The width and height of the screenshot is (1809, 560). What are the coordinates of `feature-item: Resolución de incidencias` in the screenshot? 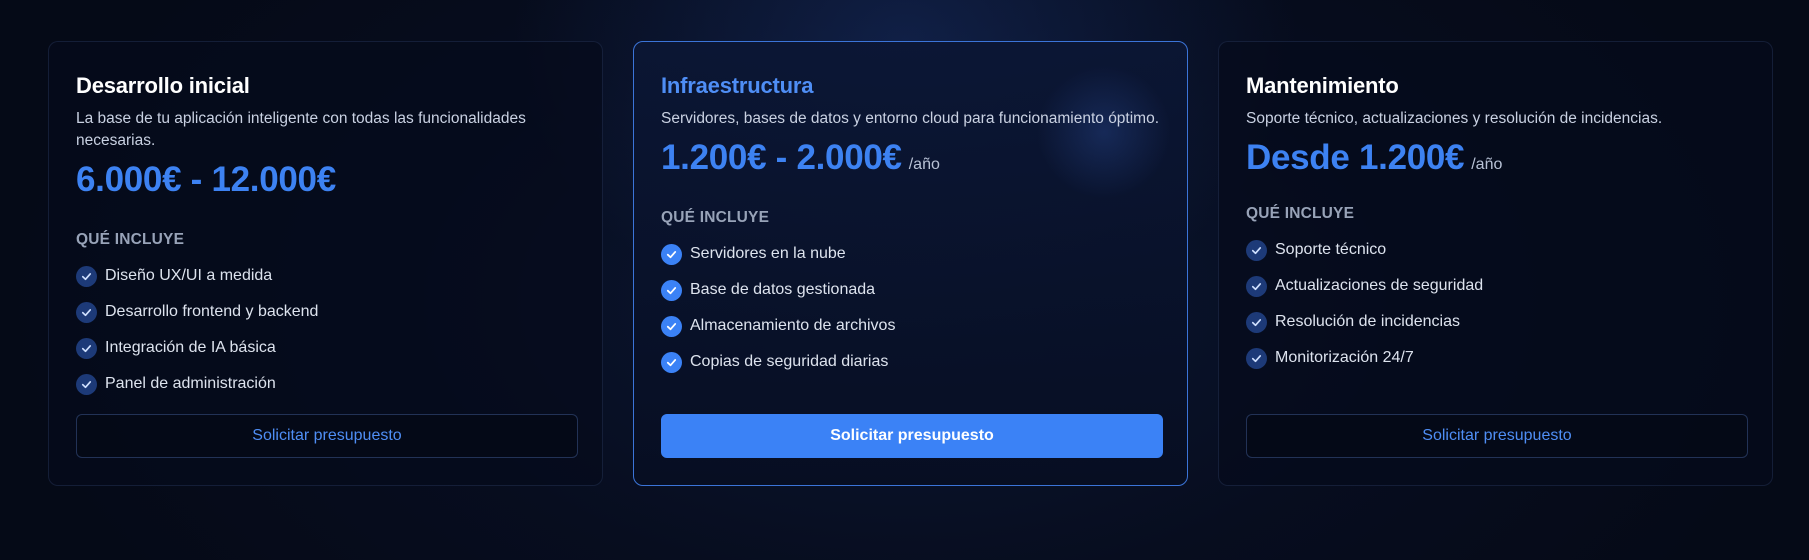 It's located at (1495, 322).